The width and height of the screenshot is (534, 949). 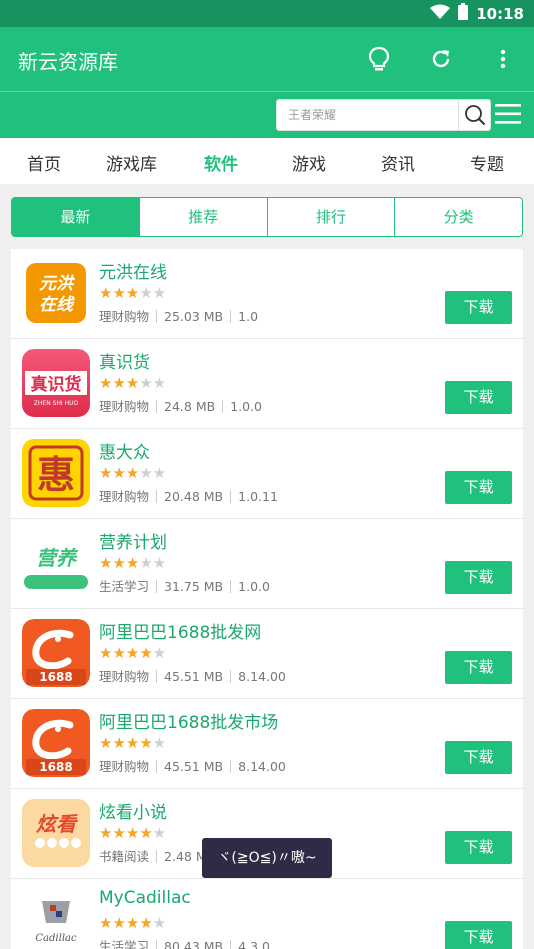 What do you see at coordinates (124, 450) in the screenshot?
I see `app-name: 惠大众` at bounding box center [124, 450].